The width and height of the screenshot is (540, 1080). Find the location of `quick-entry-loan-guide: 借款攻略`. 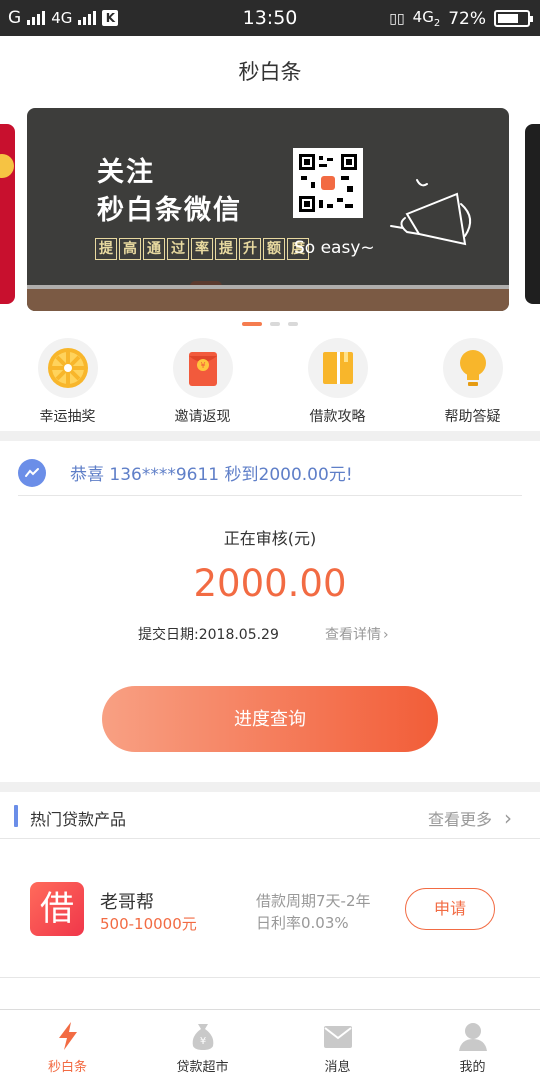

quick-entry-loan-guide: 借款攻略 is located at coordinates (337, 383).